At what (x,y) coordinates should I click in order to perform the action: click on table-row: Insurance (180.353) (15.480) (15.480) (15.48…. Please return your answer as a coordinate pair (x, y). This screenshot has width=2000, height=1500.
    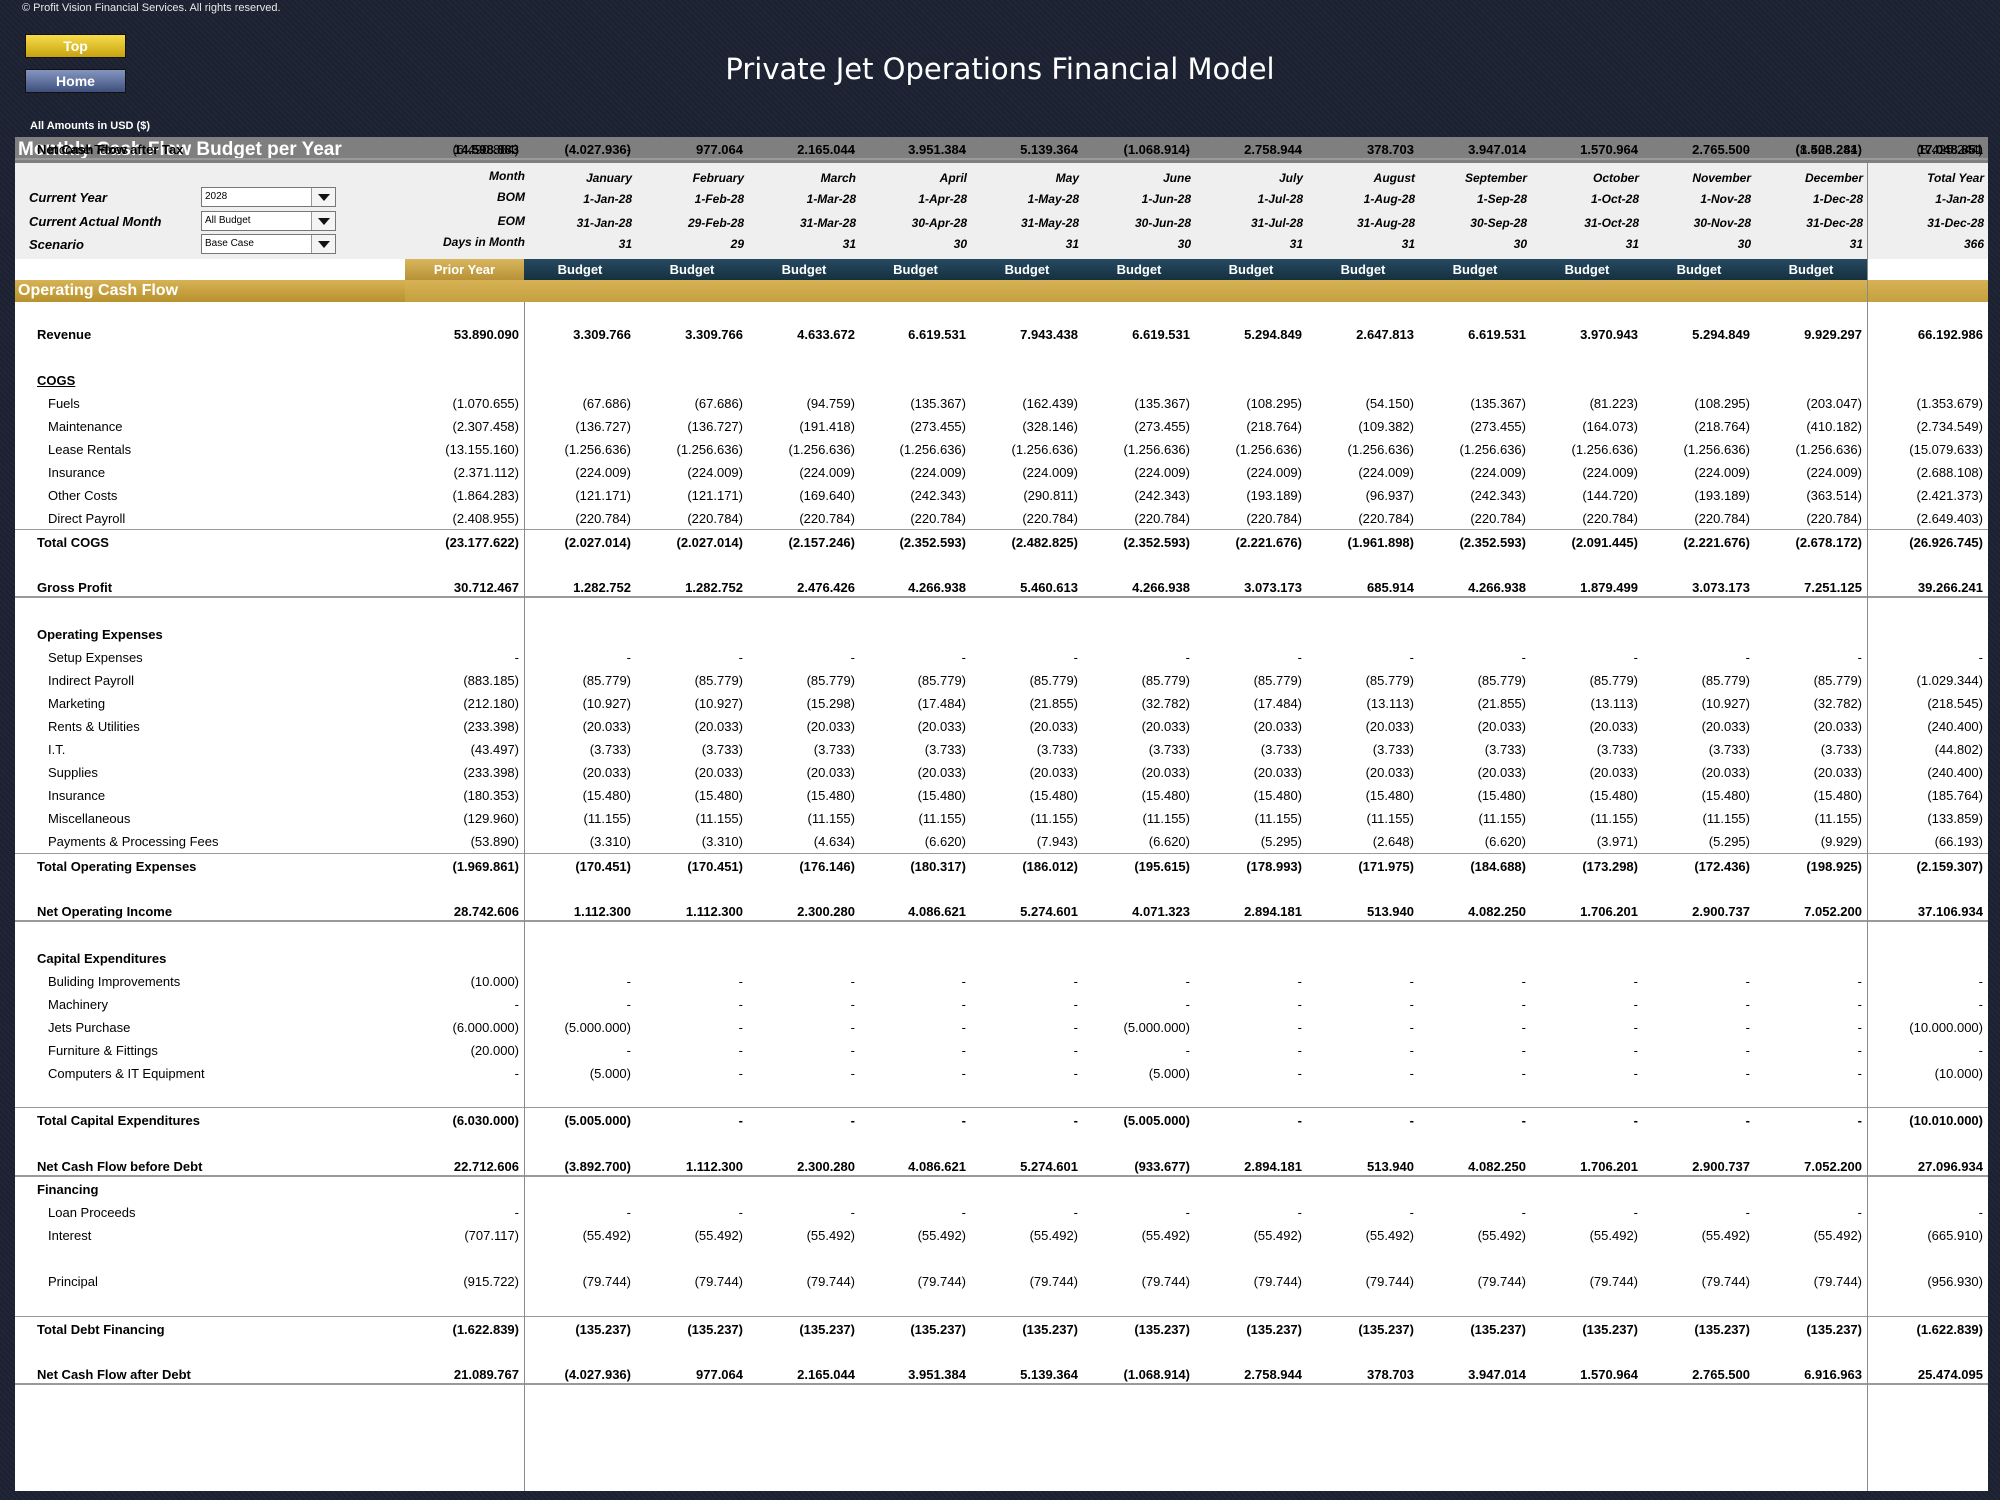
    Looking at the image, I should click on (1001, 794).